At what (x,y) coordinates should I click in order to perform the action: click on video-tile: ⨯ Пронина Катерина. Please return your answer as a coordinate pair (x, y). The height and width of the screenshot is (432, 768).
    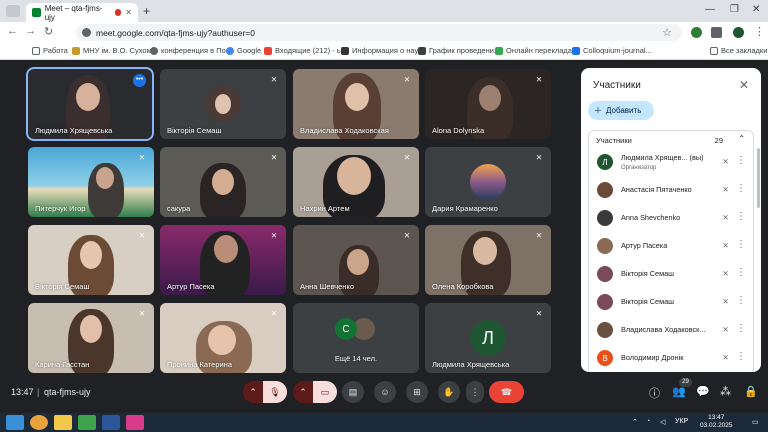
    Looking at the image, I should click on (223, 338).